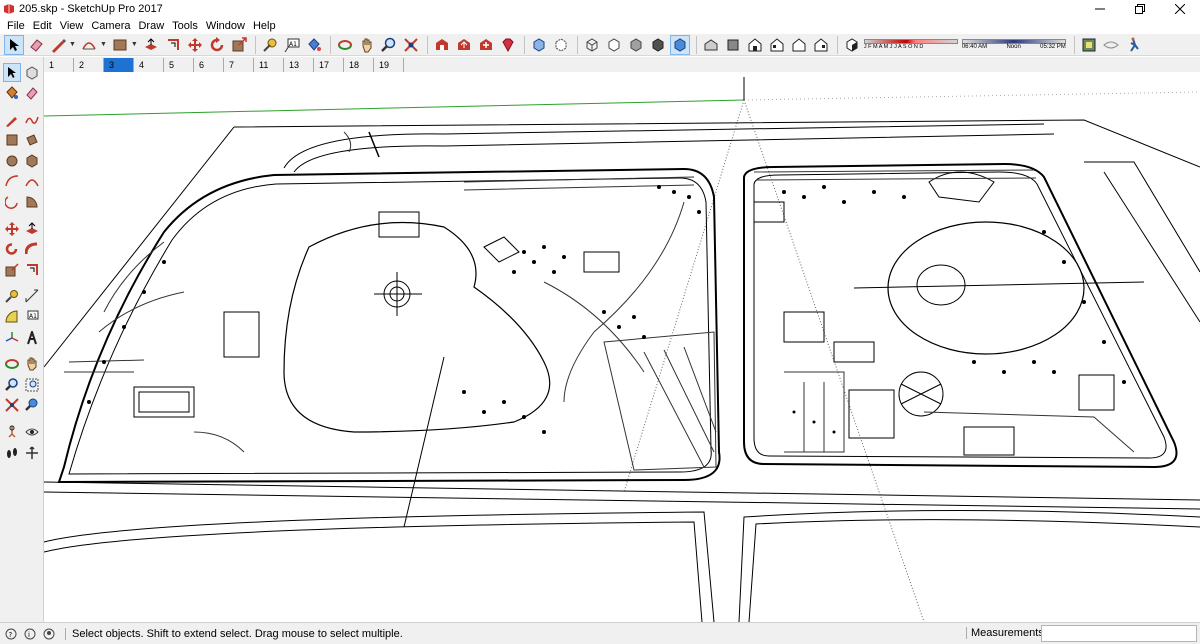 The width and height of the screenshot is (1200, 644). I want to click on rotated-rectangle-tool-button, so click(32, 140).